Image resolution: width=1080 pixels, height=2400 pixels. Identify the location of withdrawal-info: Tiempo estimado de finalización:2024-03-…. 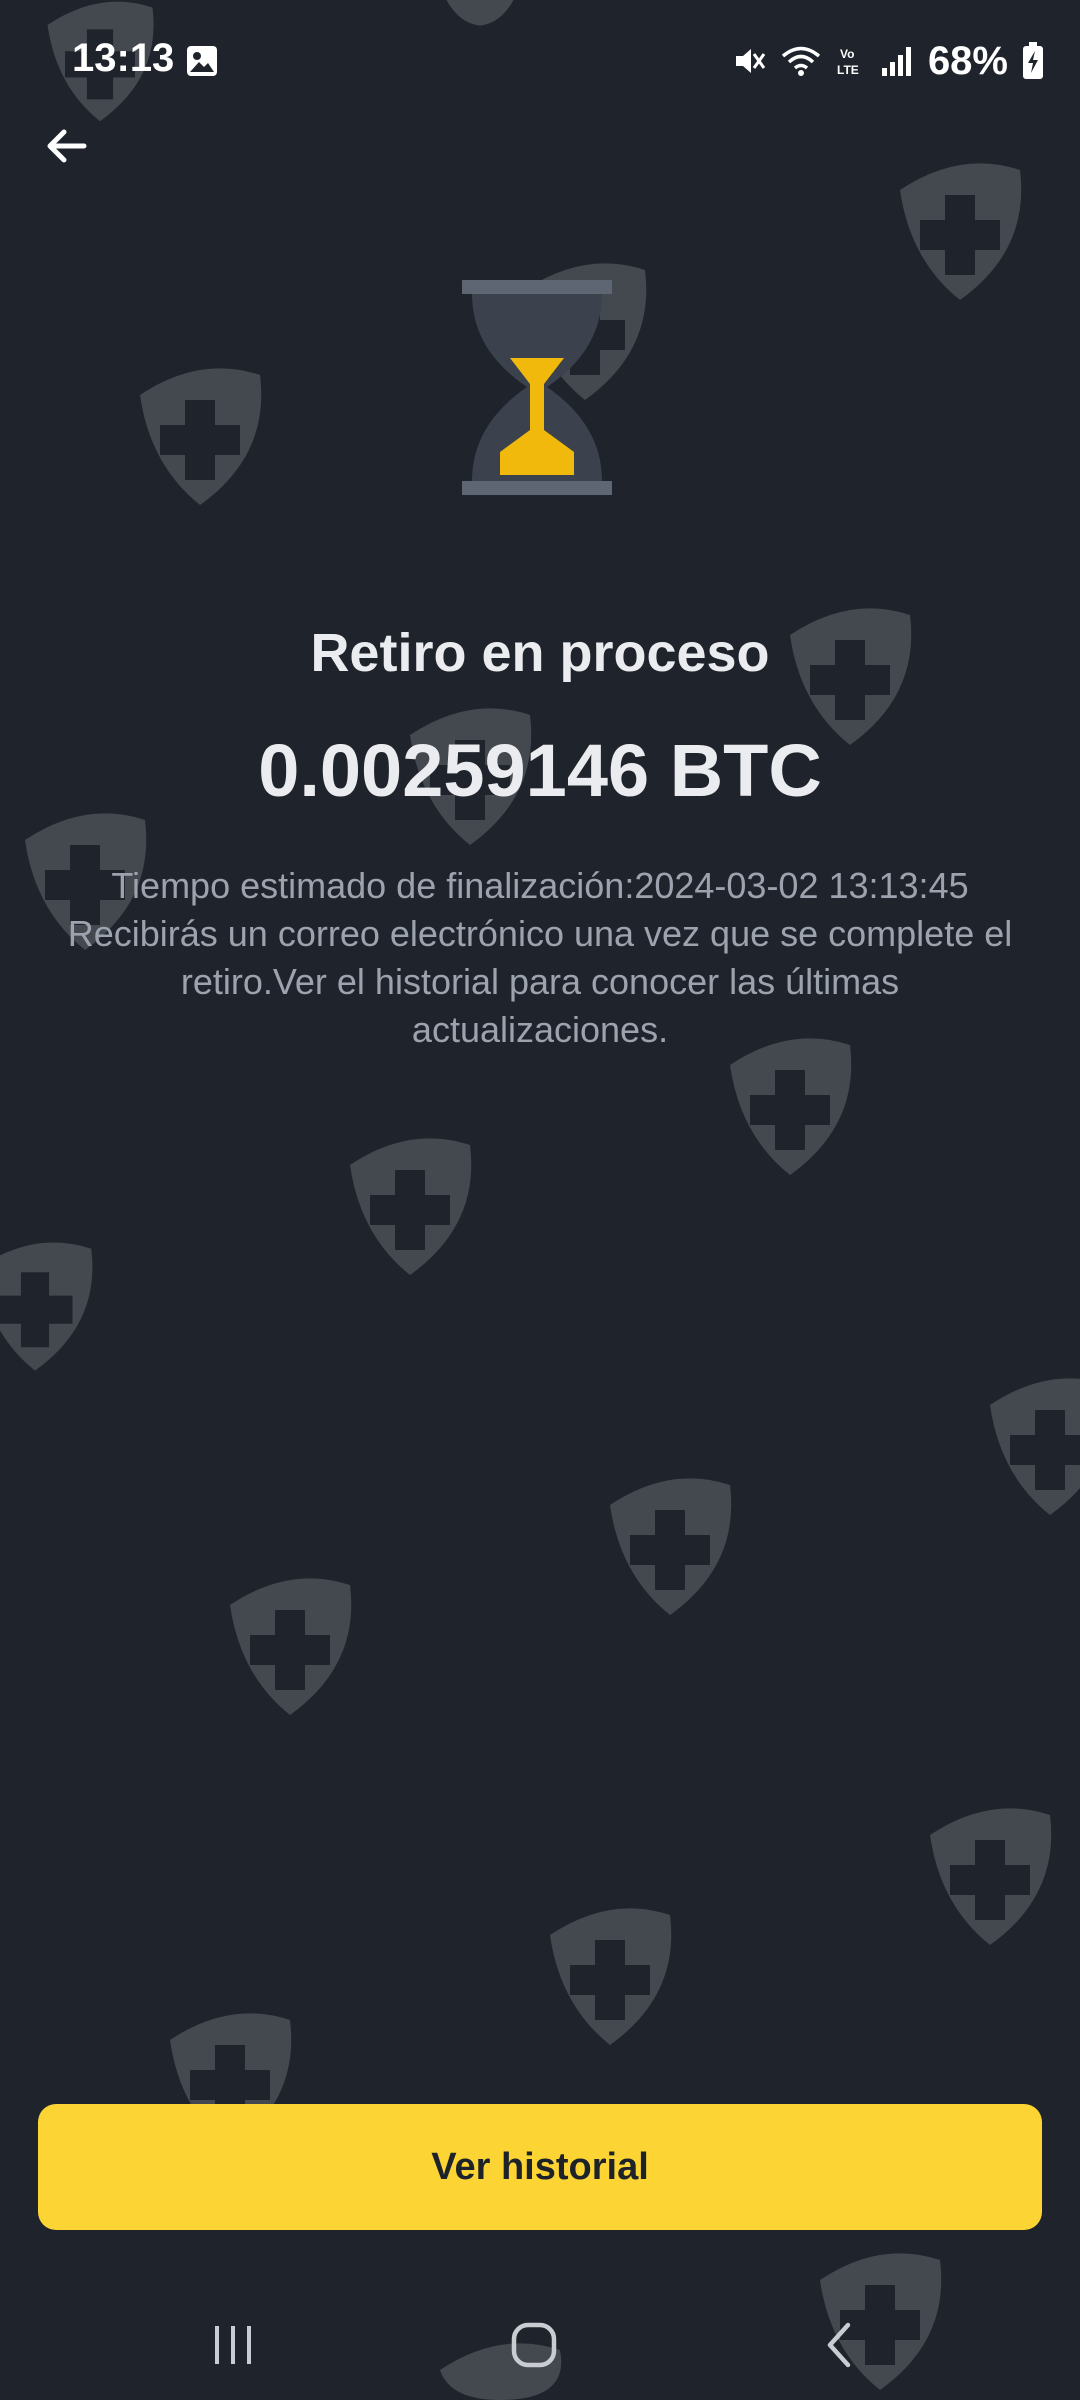
(540, 958).